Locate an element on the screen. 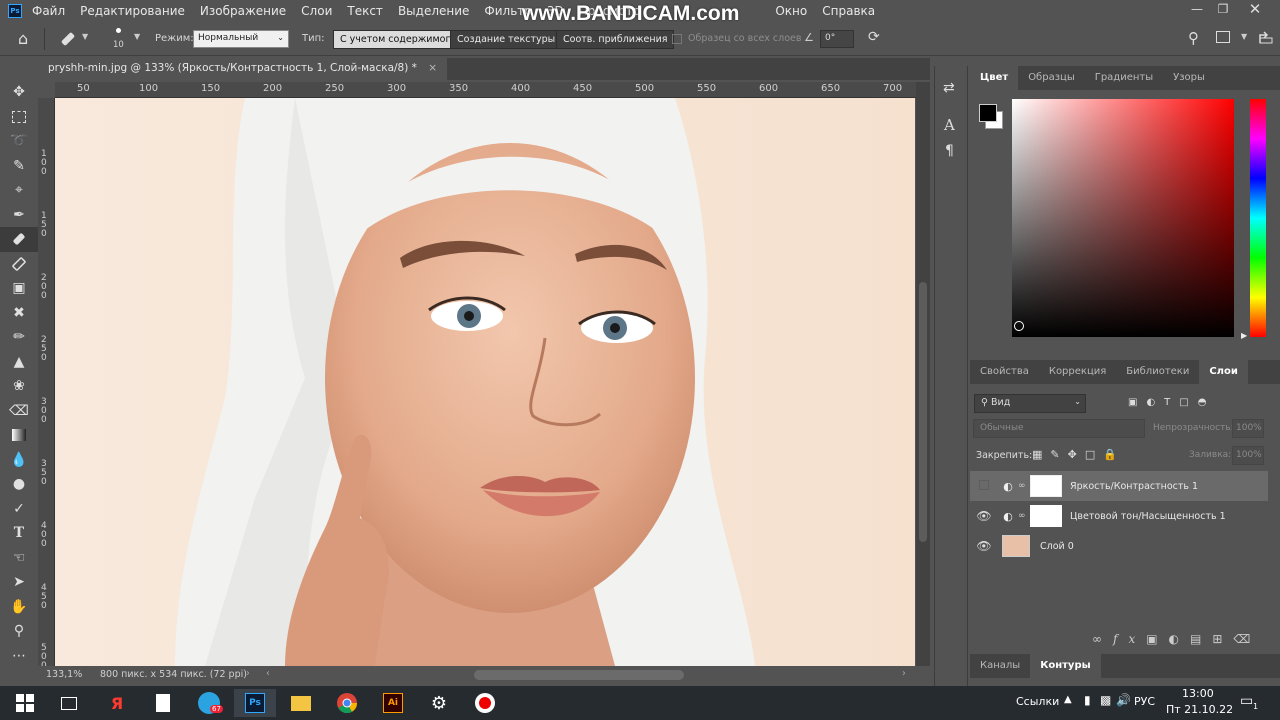 The height and width of the screenshot is (720, 1280). input-language: РУС is located at coordinates (1144, 701).